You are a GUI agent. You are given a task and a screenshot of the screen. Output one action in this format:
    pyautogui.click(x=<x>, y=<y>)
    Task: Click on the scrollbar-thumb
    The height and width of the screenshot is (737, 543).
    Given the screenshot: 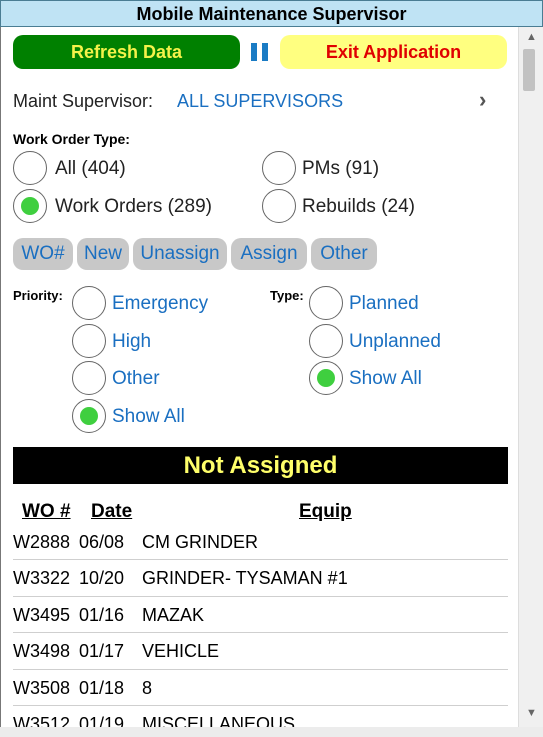 What is the action you would take?
    pyautogui.click(x=529, y=70)
    